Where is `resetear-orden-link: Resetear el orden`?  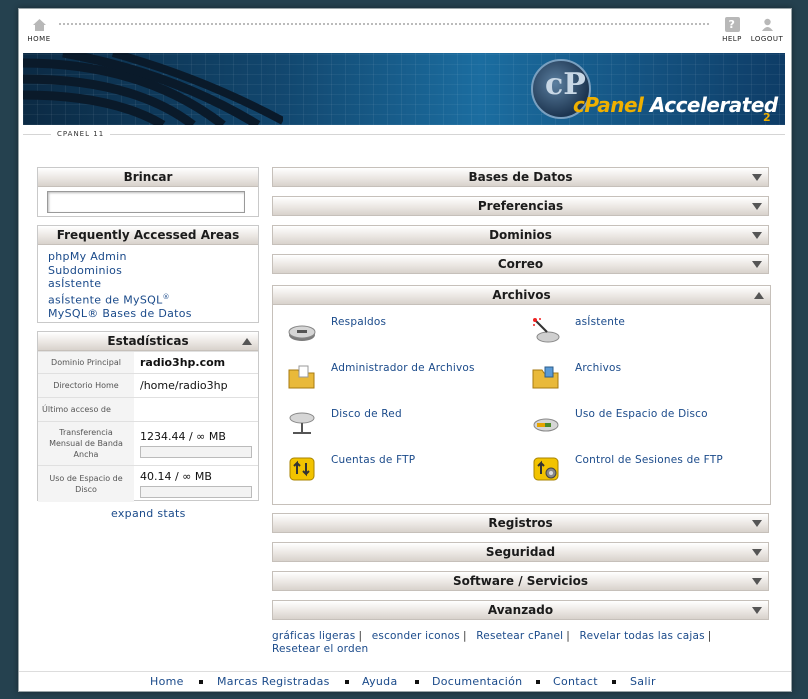 resetear-orden-link: Resetear el orden is located at coordinates (320, 649).